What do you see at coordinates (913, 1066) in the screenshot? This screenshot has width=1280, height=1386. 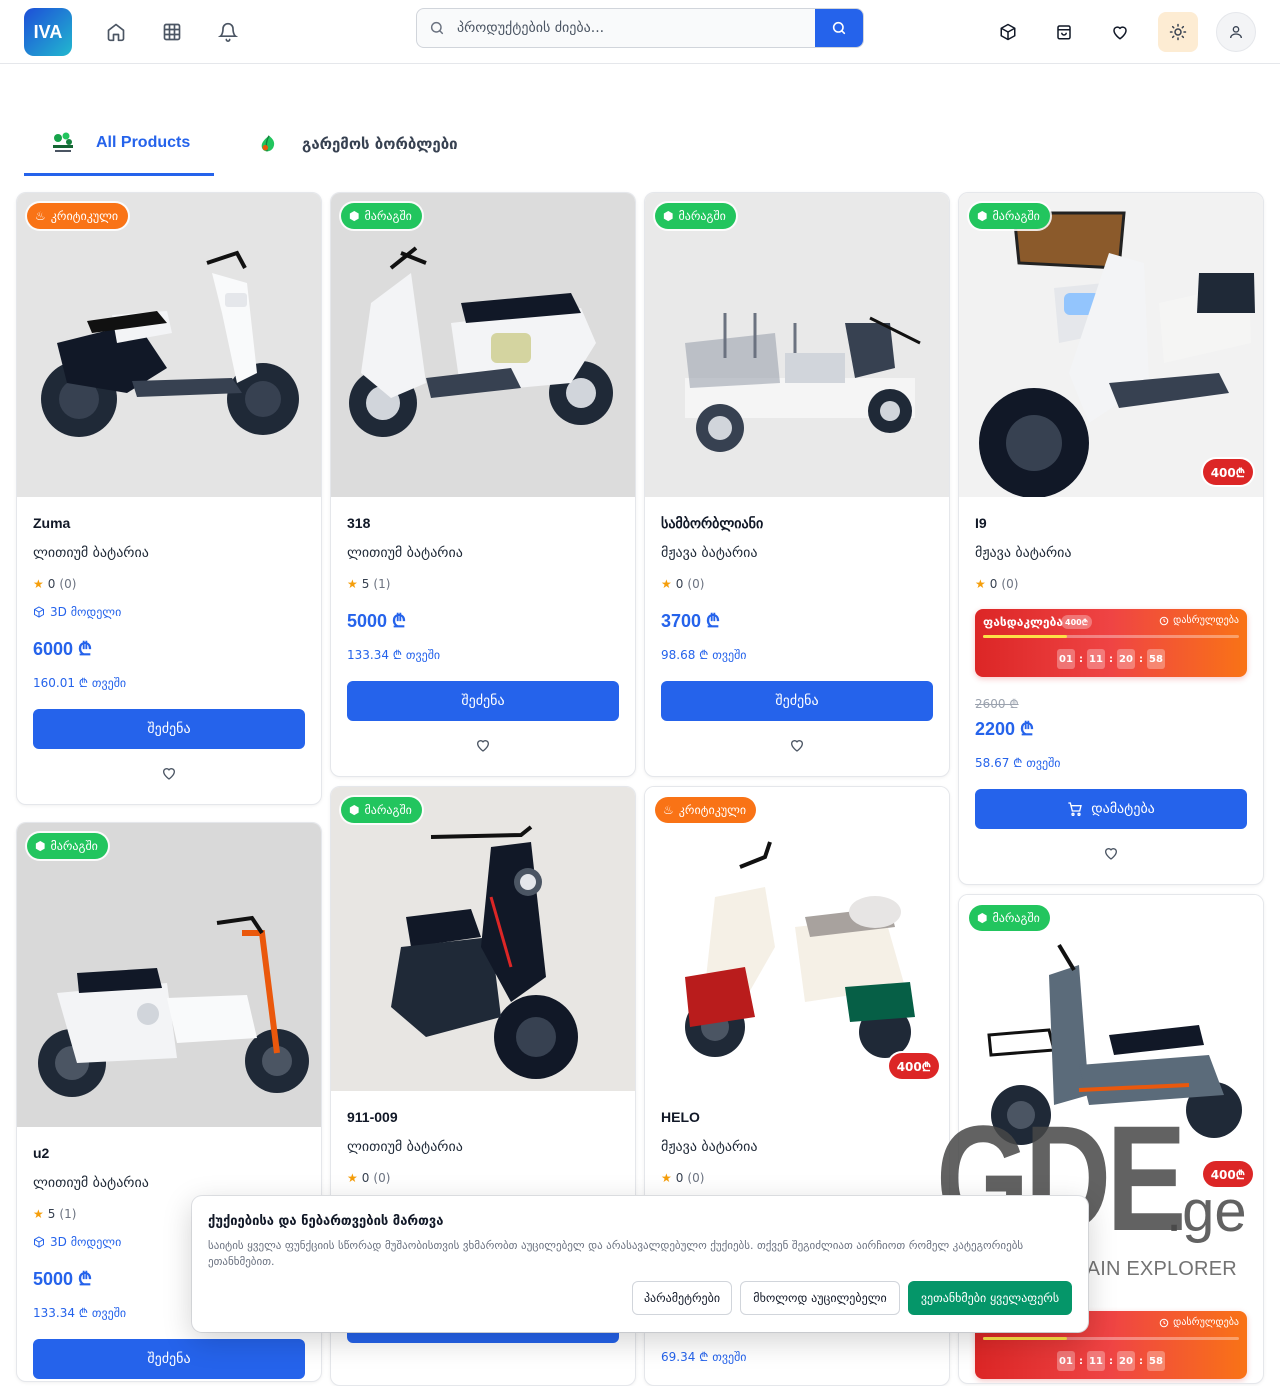 I see `discount-badge: 400₾` at bounding box center [913, 1066].